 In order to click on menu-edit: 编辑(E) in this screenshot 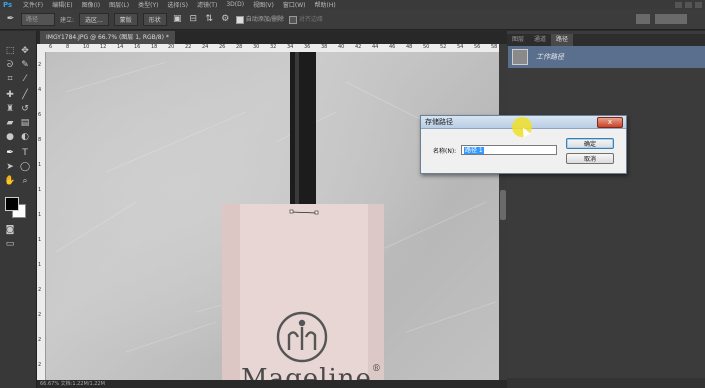, I will do `click(62, 4)`.